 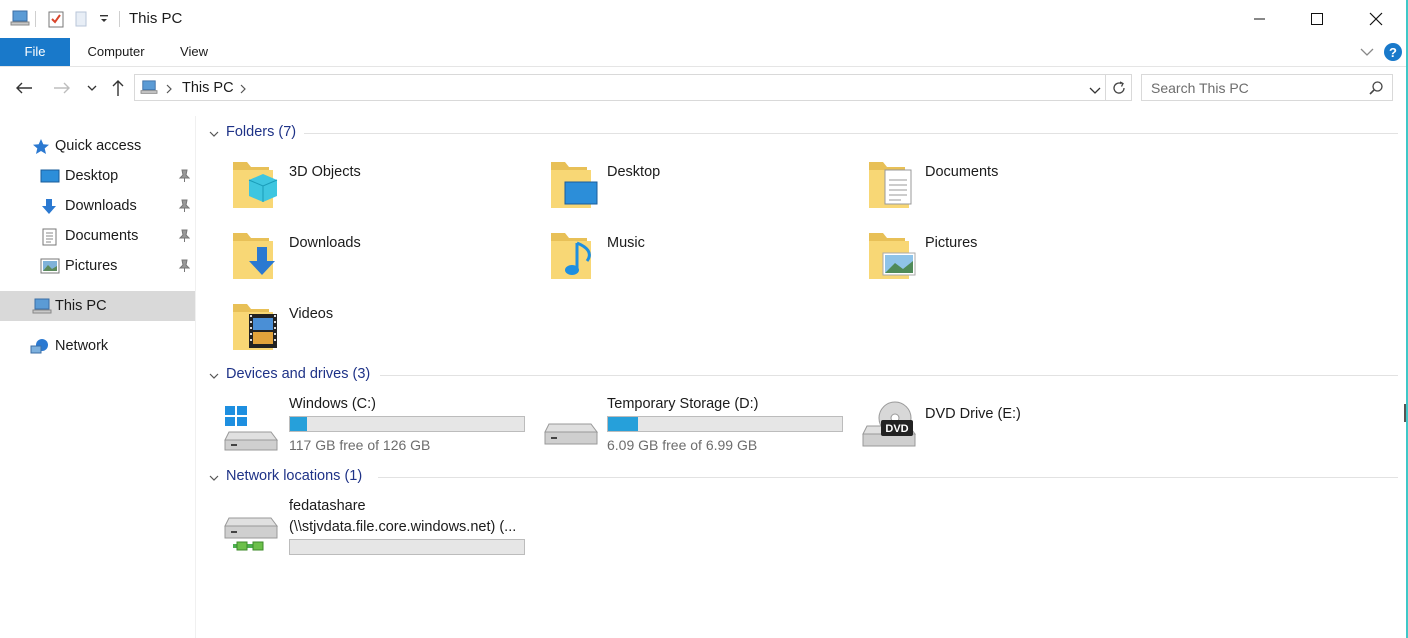 I want to click on close-button, so click(x=1376, y=19).